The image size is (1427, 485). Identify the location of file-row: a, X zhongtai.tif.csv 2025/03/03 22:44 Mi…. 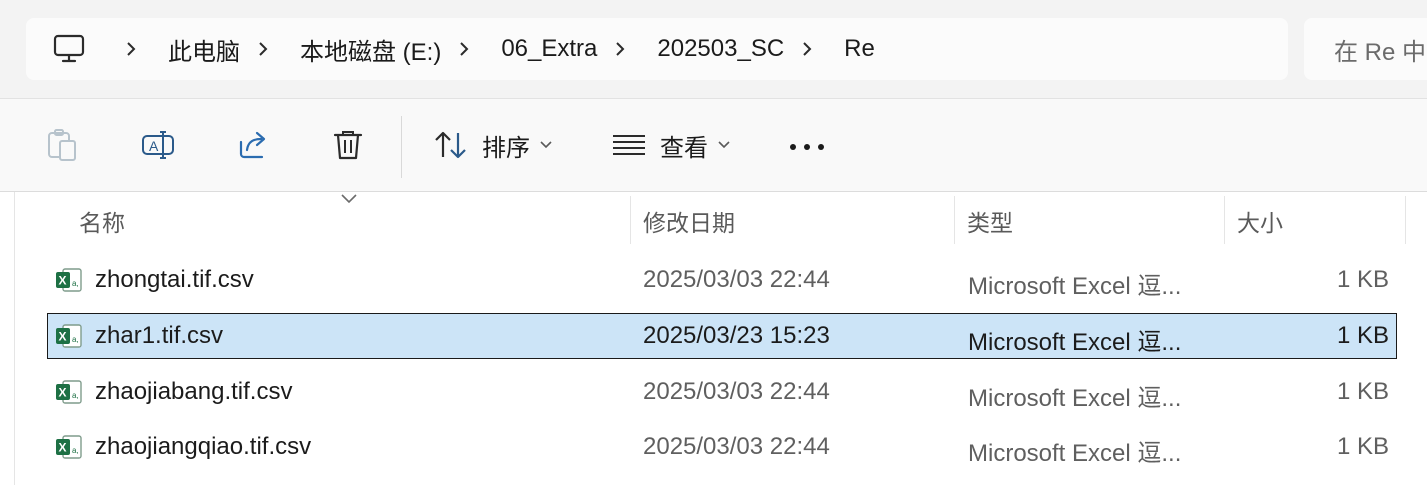
(722, 280).